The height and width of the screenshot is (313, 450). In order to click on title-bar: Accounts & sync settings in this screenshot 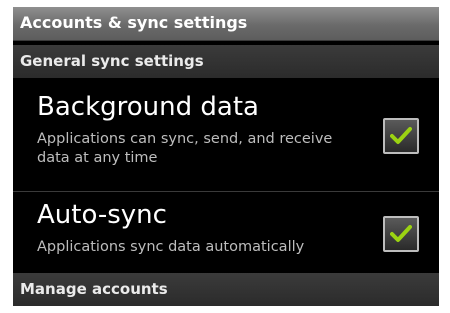, I will do `click(226, 24)`.